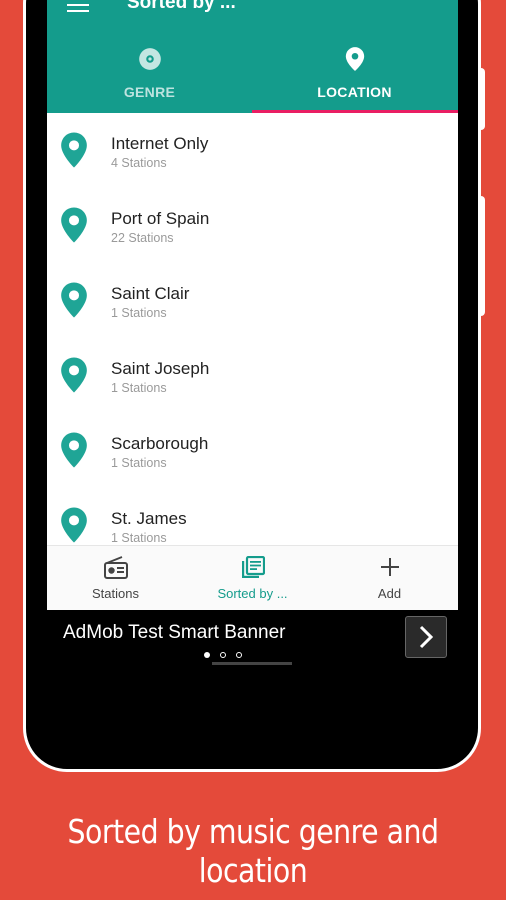 The height and width of the screenshot is (900, 506). Describe the element at coordinates (253, 851) in the screenshot. I see `promo-caption: Sorted by music genre and location` at that location.